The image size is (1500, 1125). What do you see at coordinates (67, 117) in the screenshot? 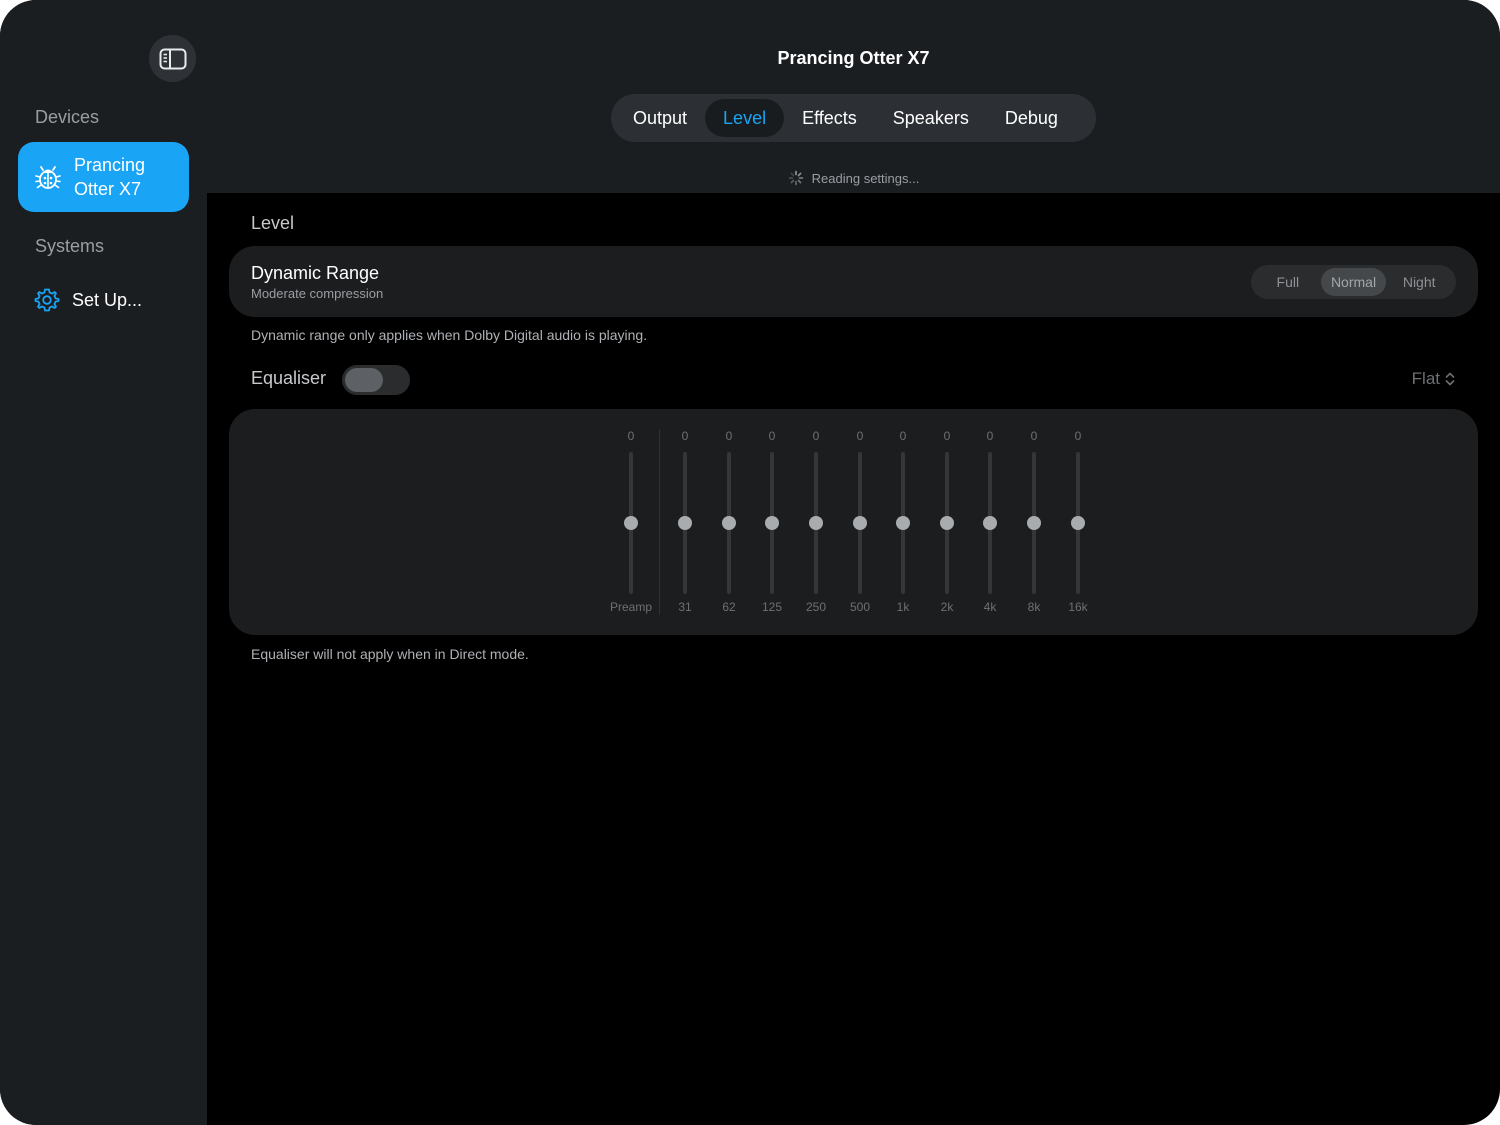
I see `devices-section-title: Devices` at bounding box center [67, 117].